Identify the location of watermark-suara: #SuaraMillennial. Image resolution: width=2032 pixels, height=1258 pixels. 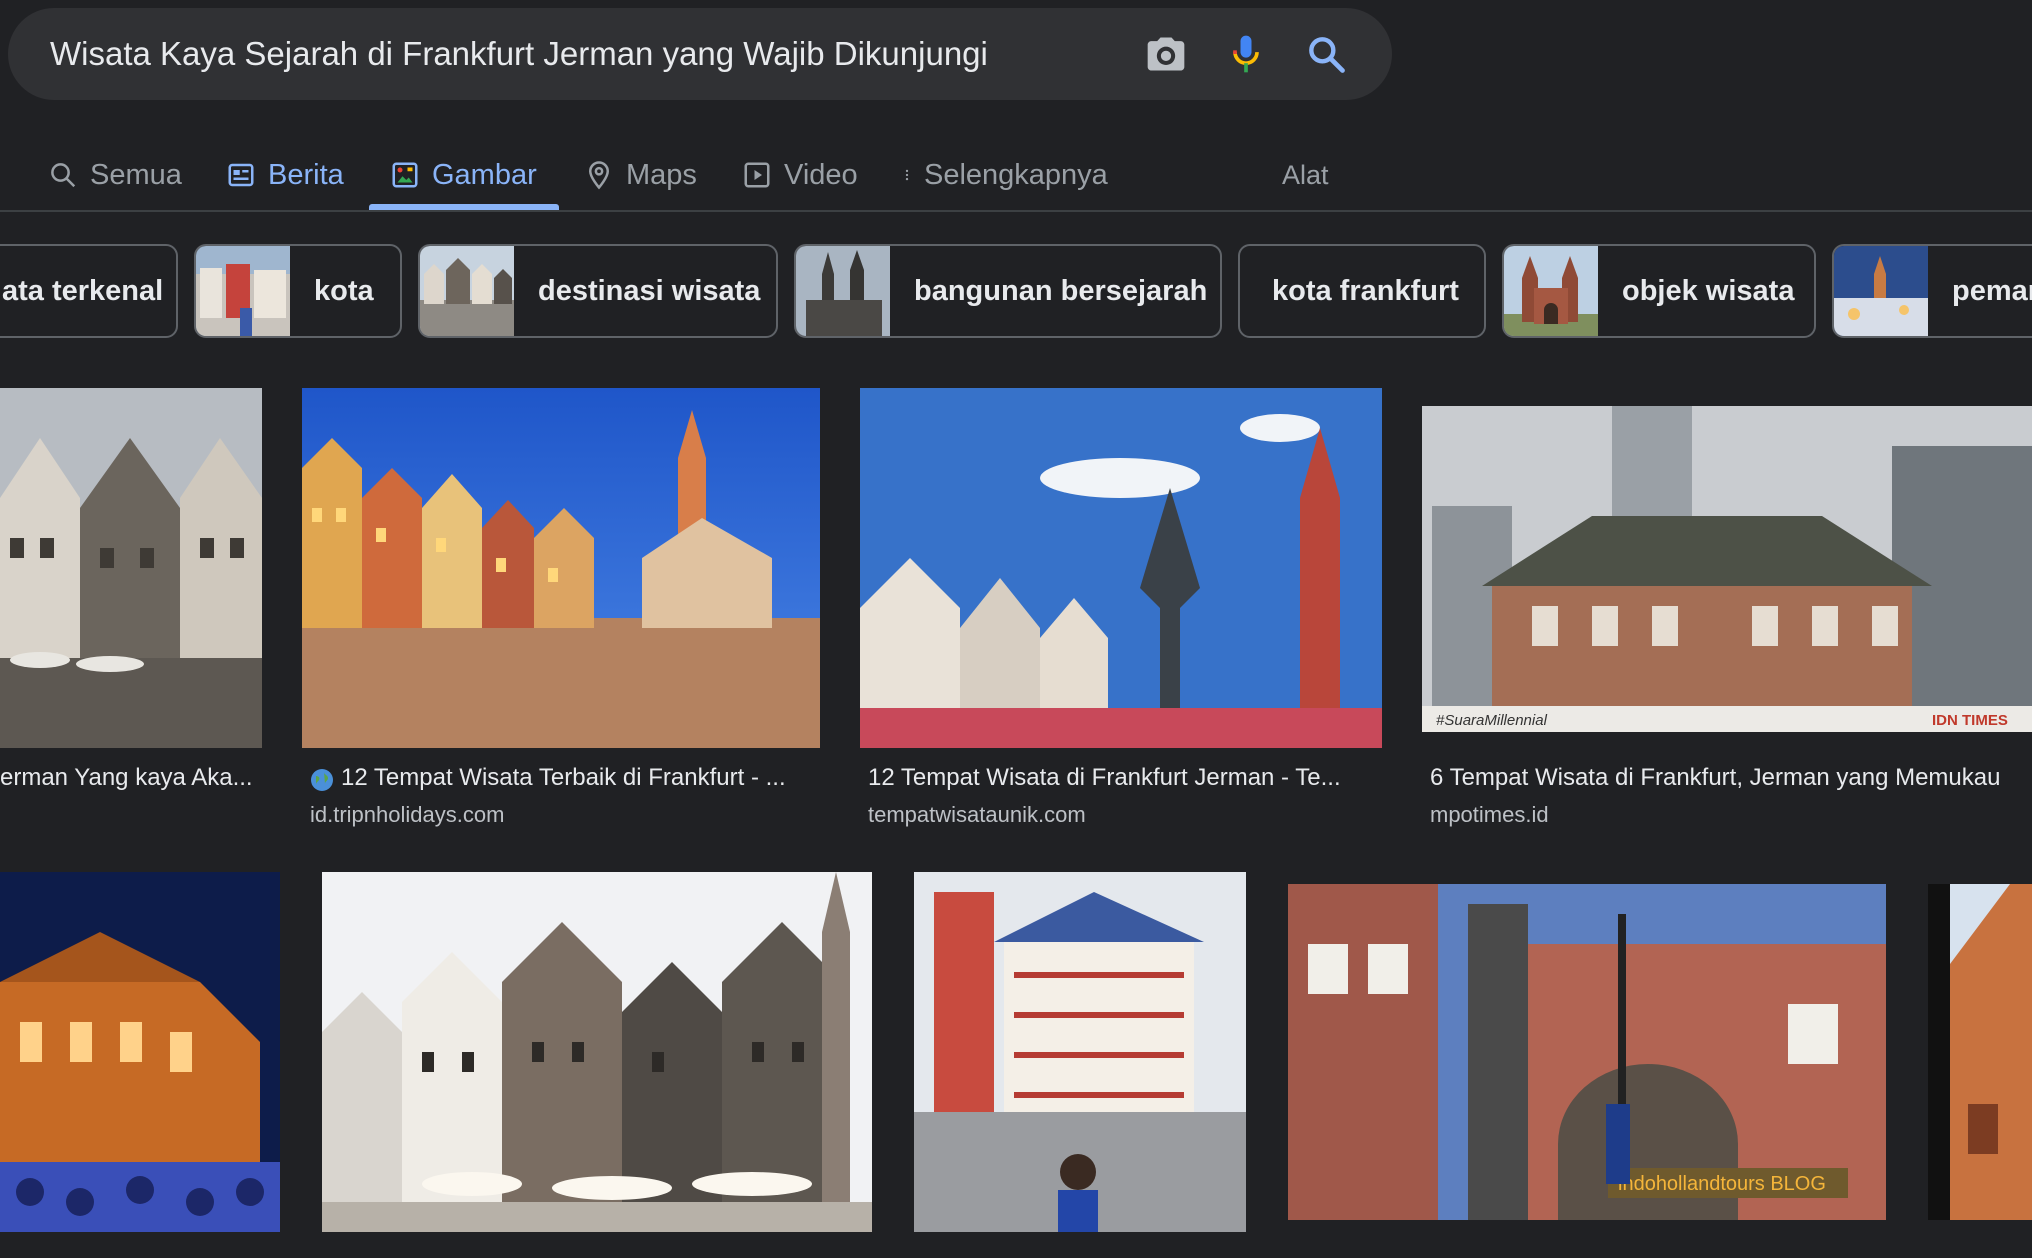
(1492, 720).